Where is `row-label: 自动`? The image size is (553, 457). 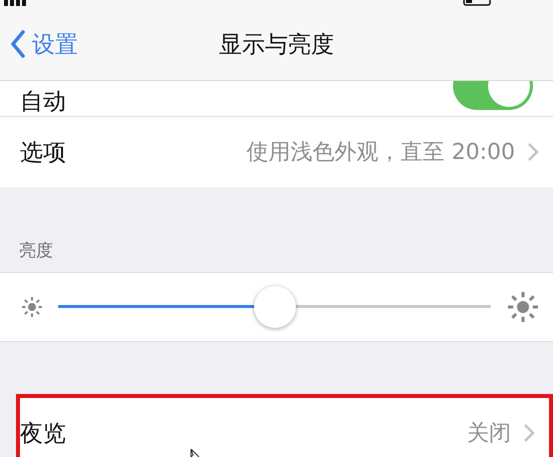
row-label: 自动 is located at coordinates (43, 102).